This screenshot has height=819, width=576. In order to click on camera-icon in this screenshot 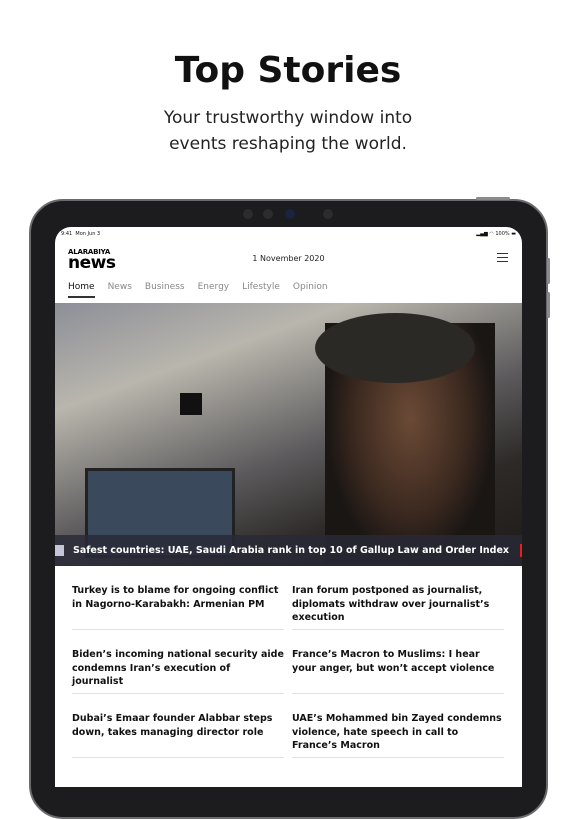, I will do `click(290, 214)`.